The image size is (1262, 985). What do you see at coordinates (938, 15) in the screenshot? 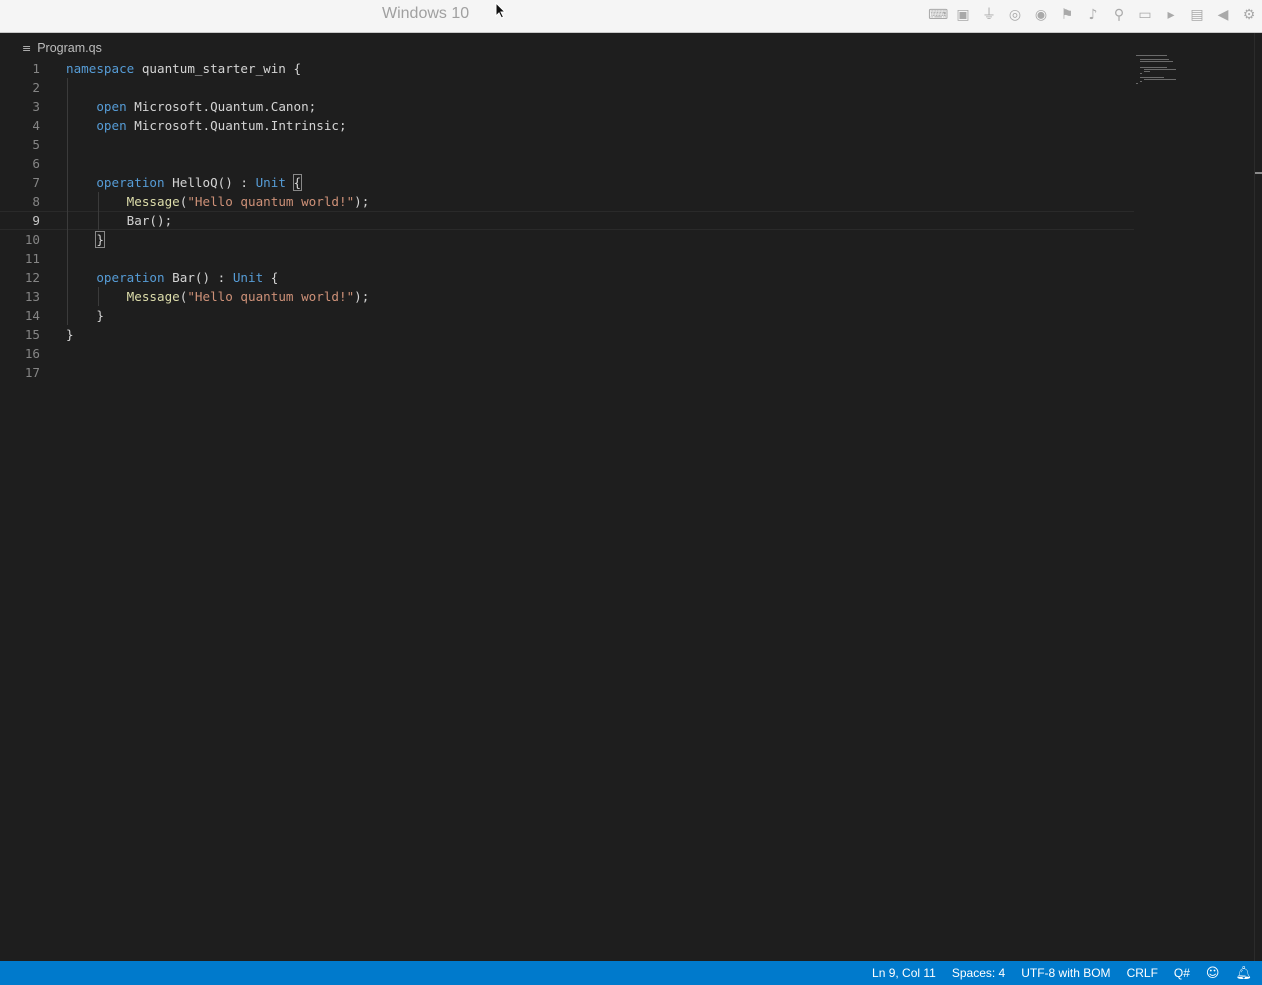
I see `keyboard-icon: ⌨` at bounding box center [938, 15].